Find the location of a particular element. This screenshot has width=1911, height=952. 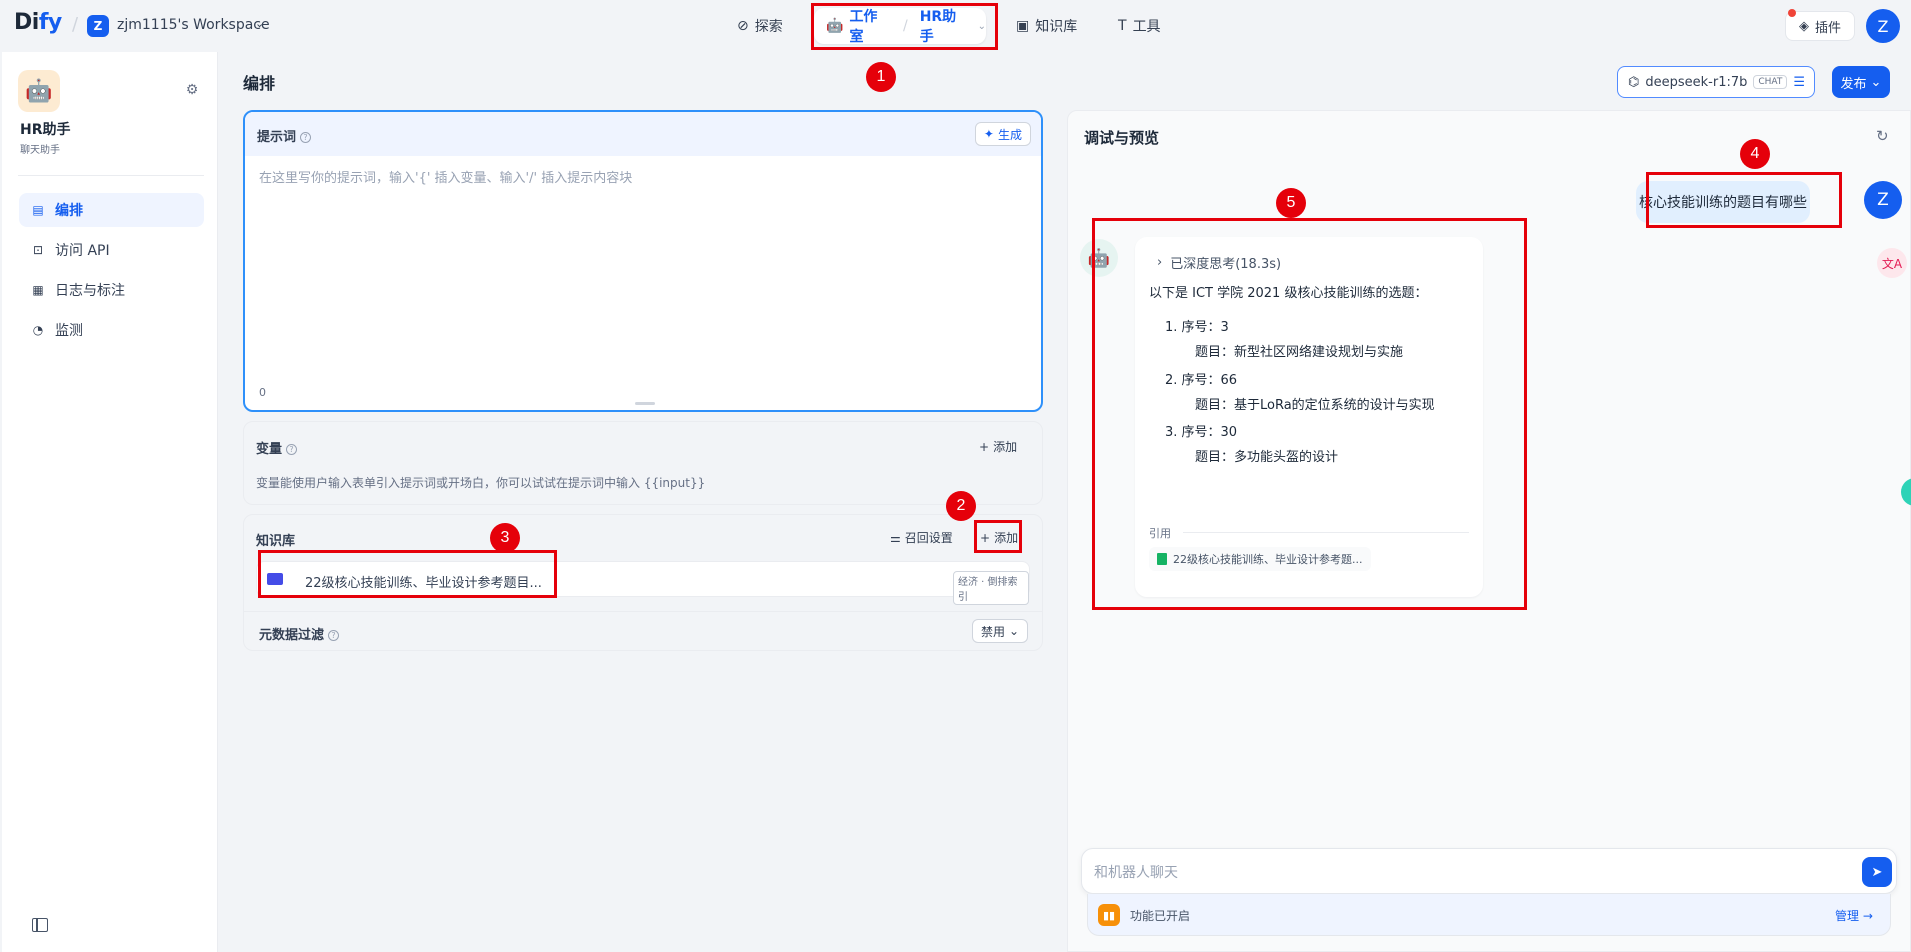

generate-button: ✦ 生成 is located at coordinates (1002, 134).